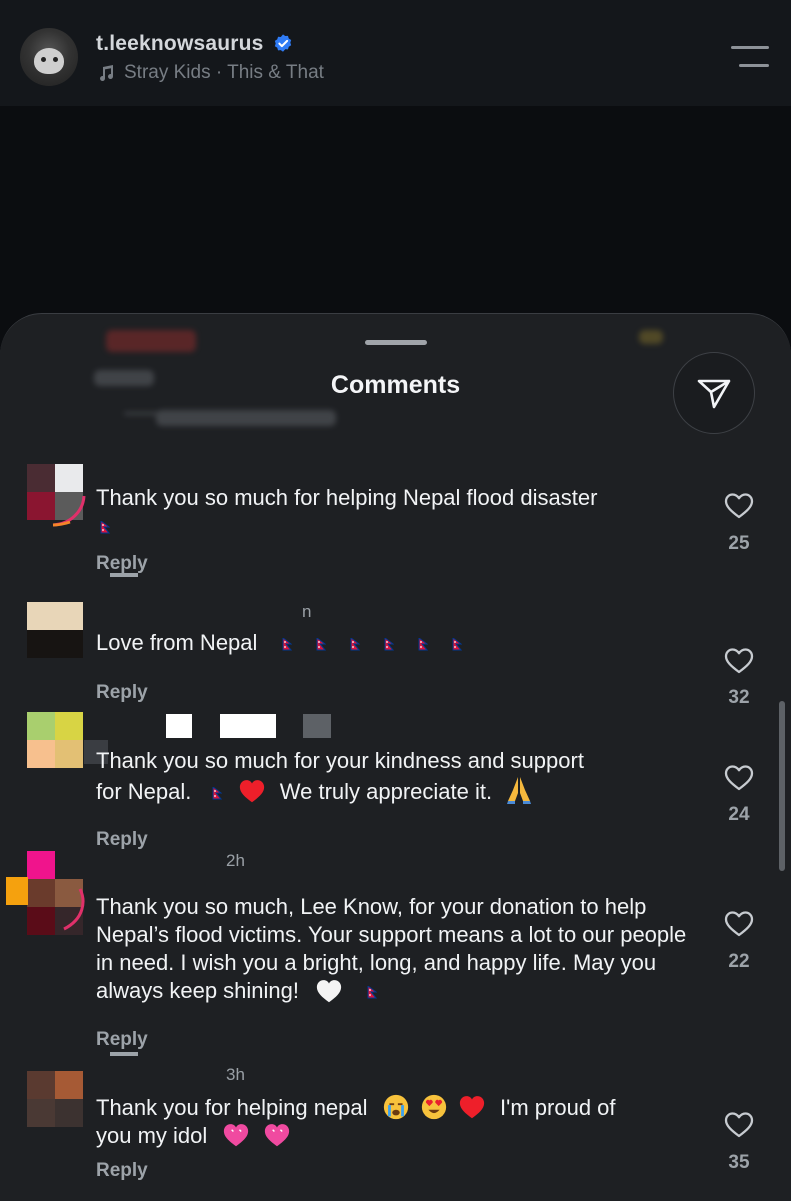  What do you see at coordinates (739, 1162) in the screenshot?
I see `like-count: 35` at bounding box center [739, 1162].